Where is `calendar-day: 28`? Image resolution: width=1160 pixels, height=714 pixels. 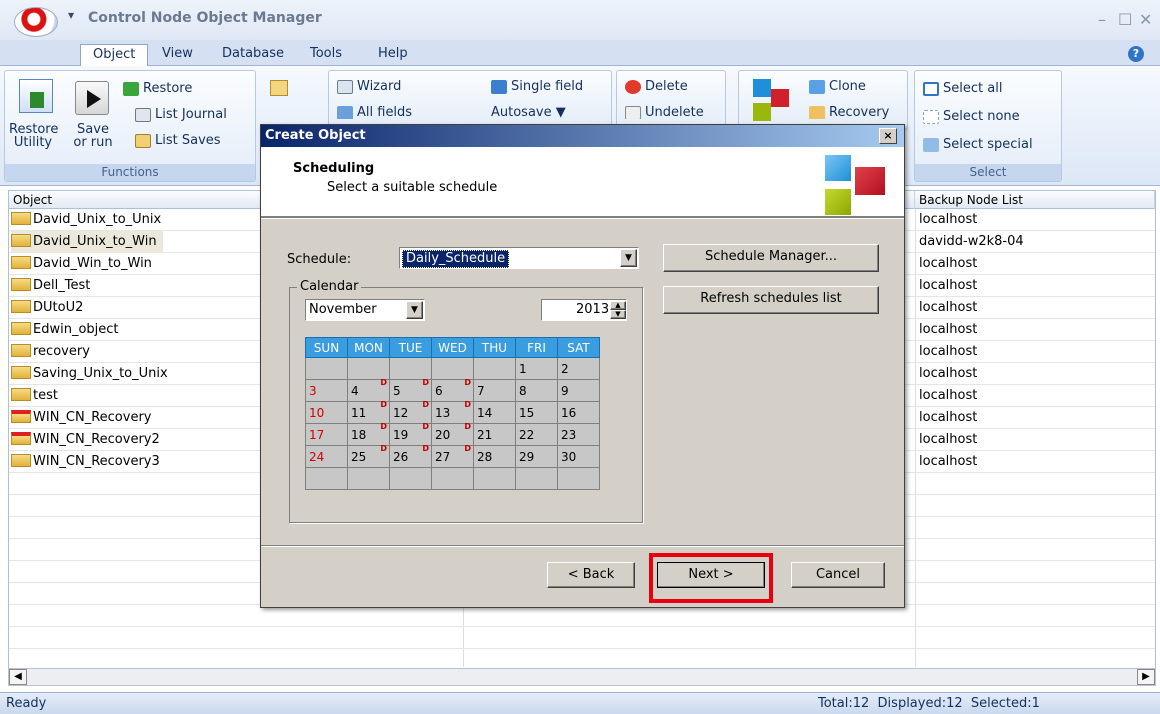 calendar-day: 28 is located at coordinates (494, 456).